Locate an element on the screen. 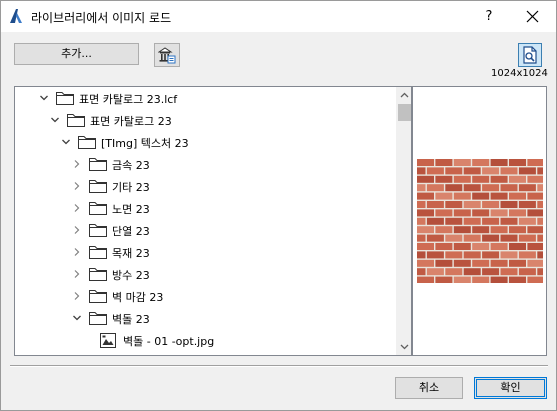  tree-file-item: 벽돌 - 01.jpg is located at coordinates (205, 353).